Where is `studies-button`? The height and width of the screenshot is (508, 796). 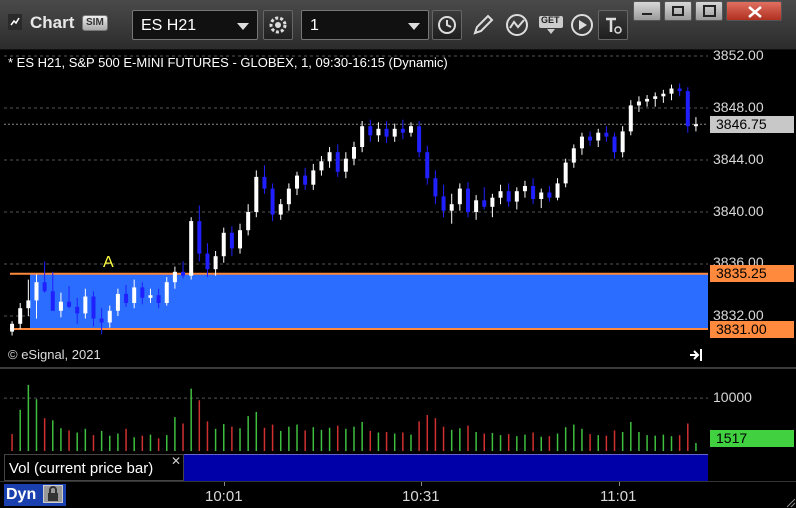 studies-button is located at coordinates (517, 25).